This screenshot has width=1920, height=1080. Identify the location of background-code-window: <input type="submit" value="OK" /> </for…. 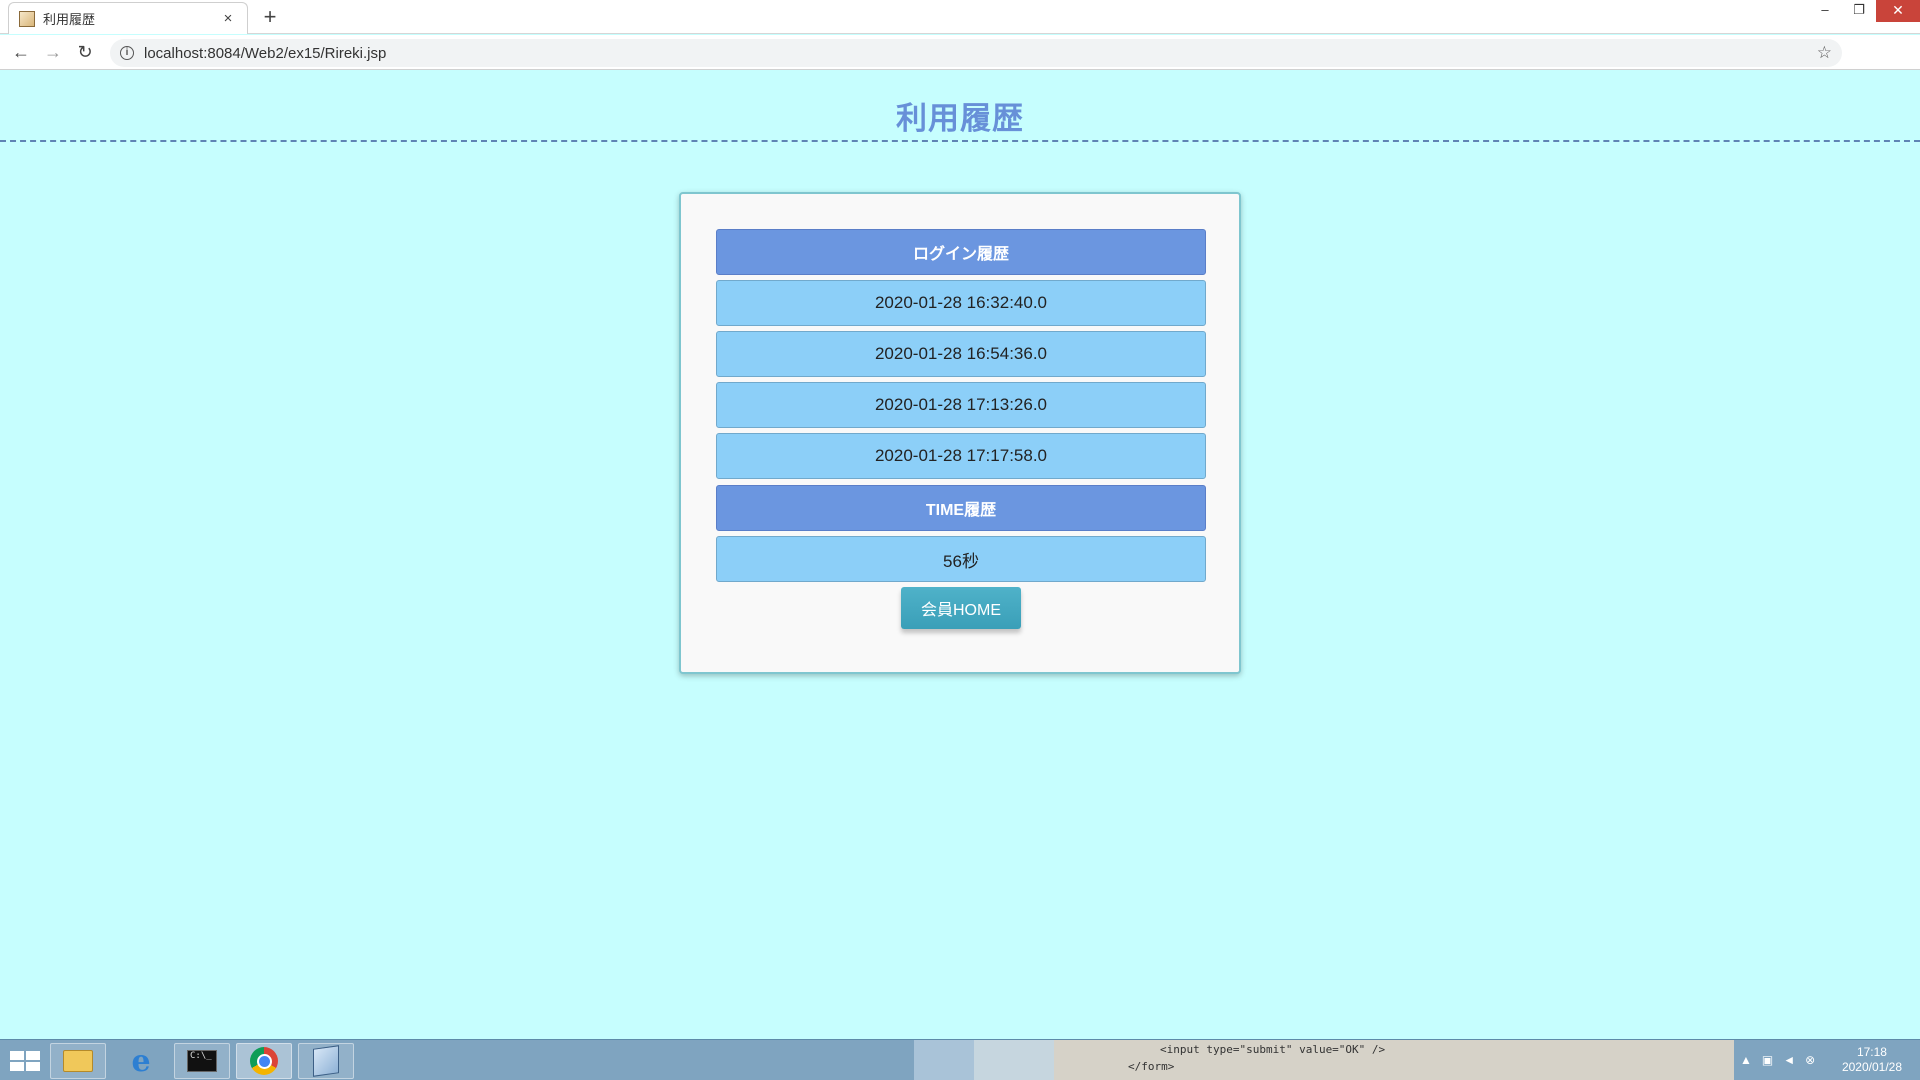
(1394, 1060).